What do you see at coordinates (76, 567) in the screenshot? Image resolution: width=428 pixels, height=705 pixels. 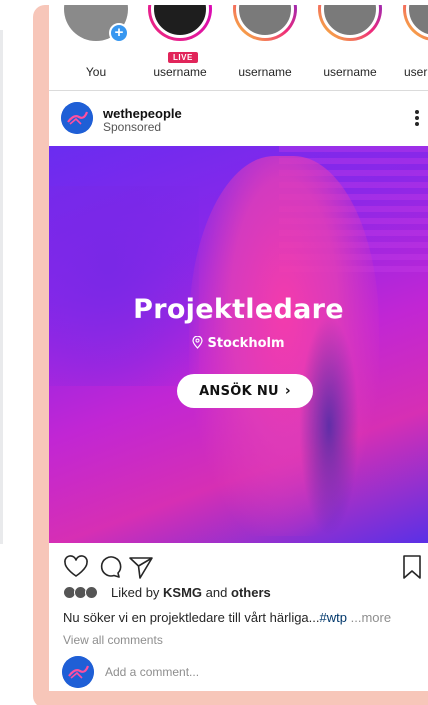 I see `heart-icon` at bounding box center [76, 567].